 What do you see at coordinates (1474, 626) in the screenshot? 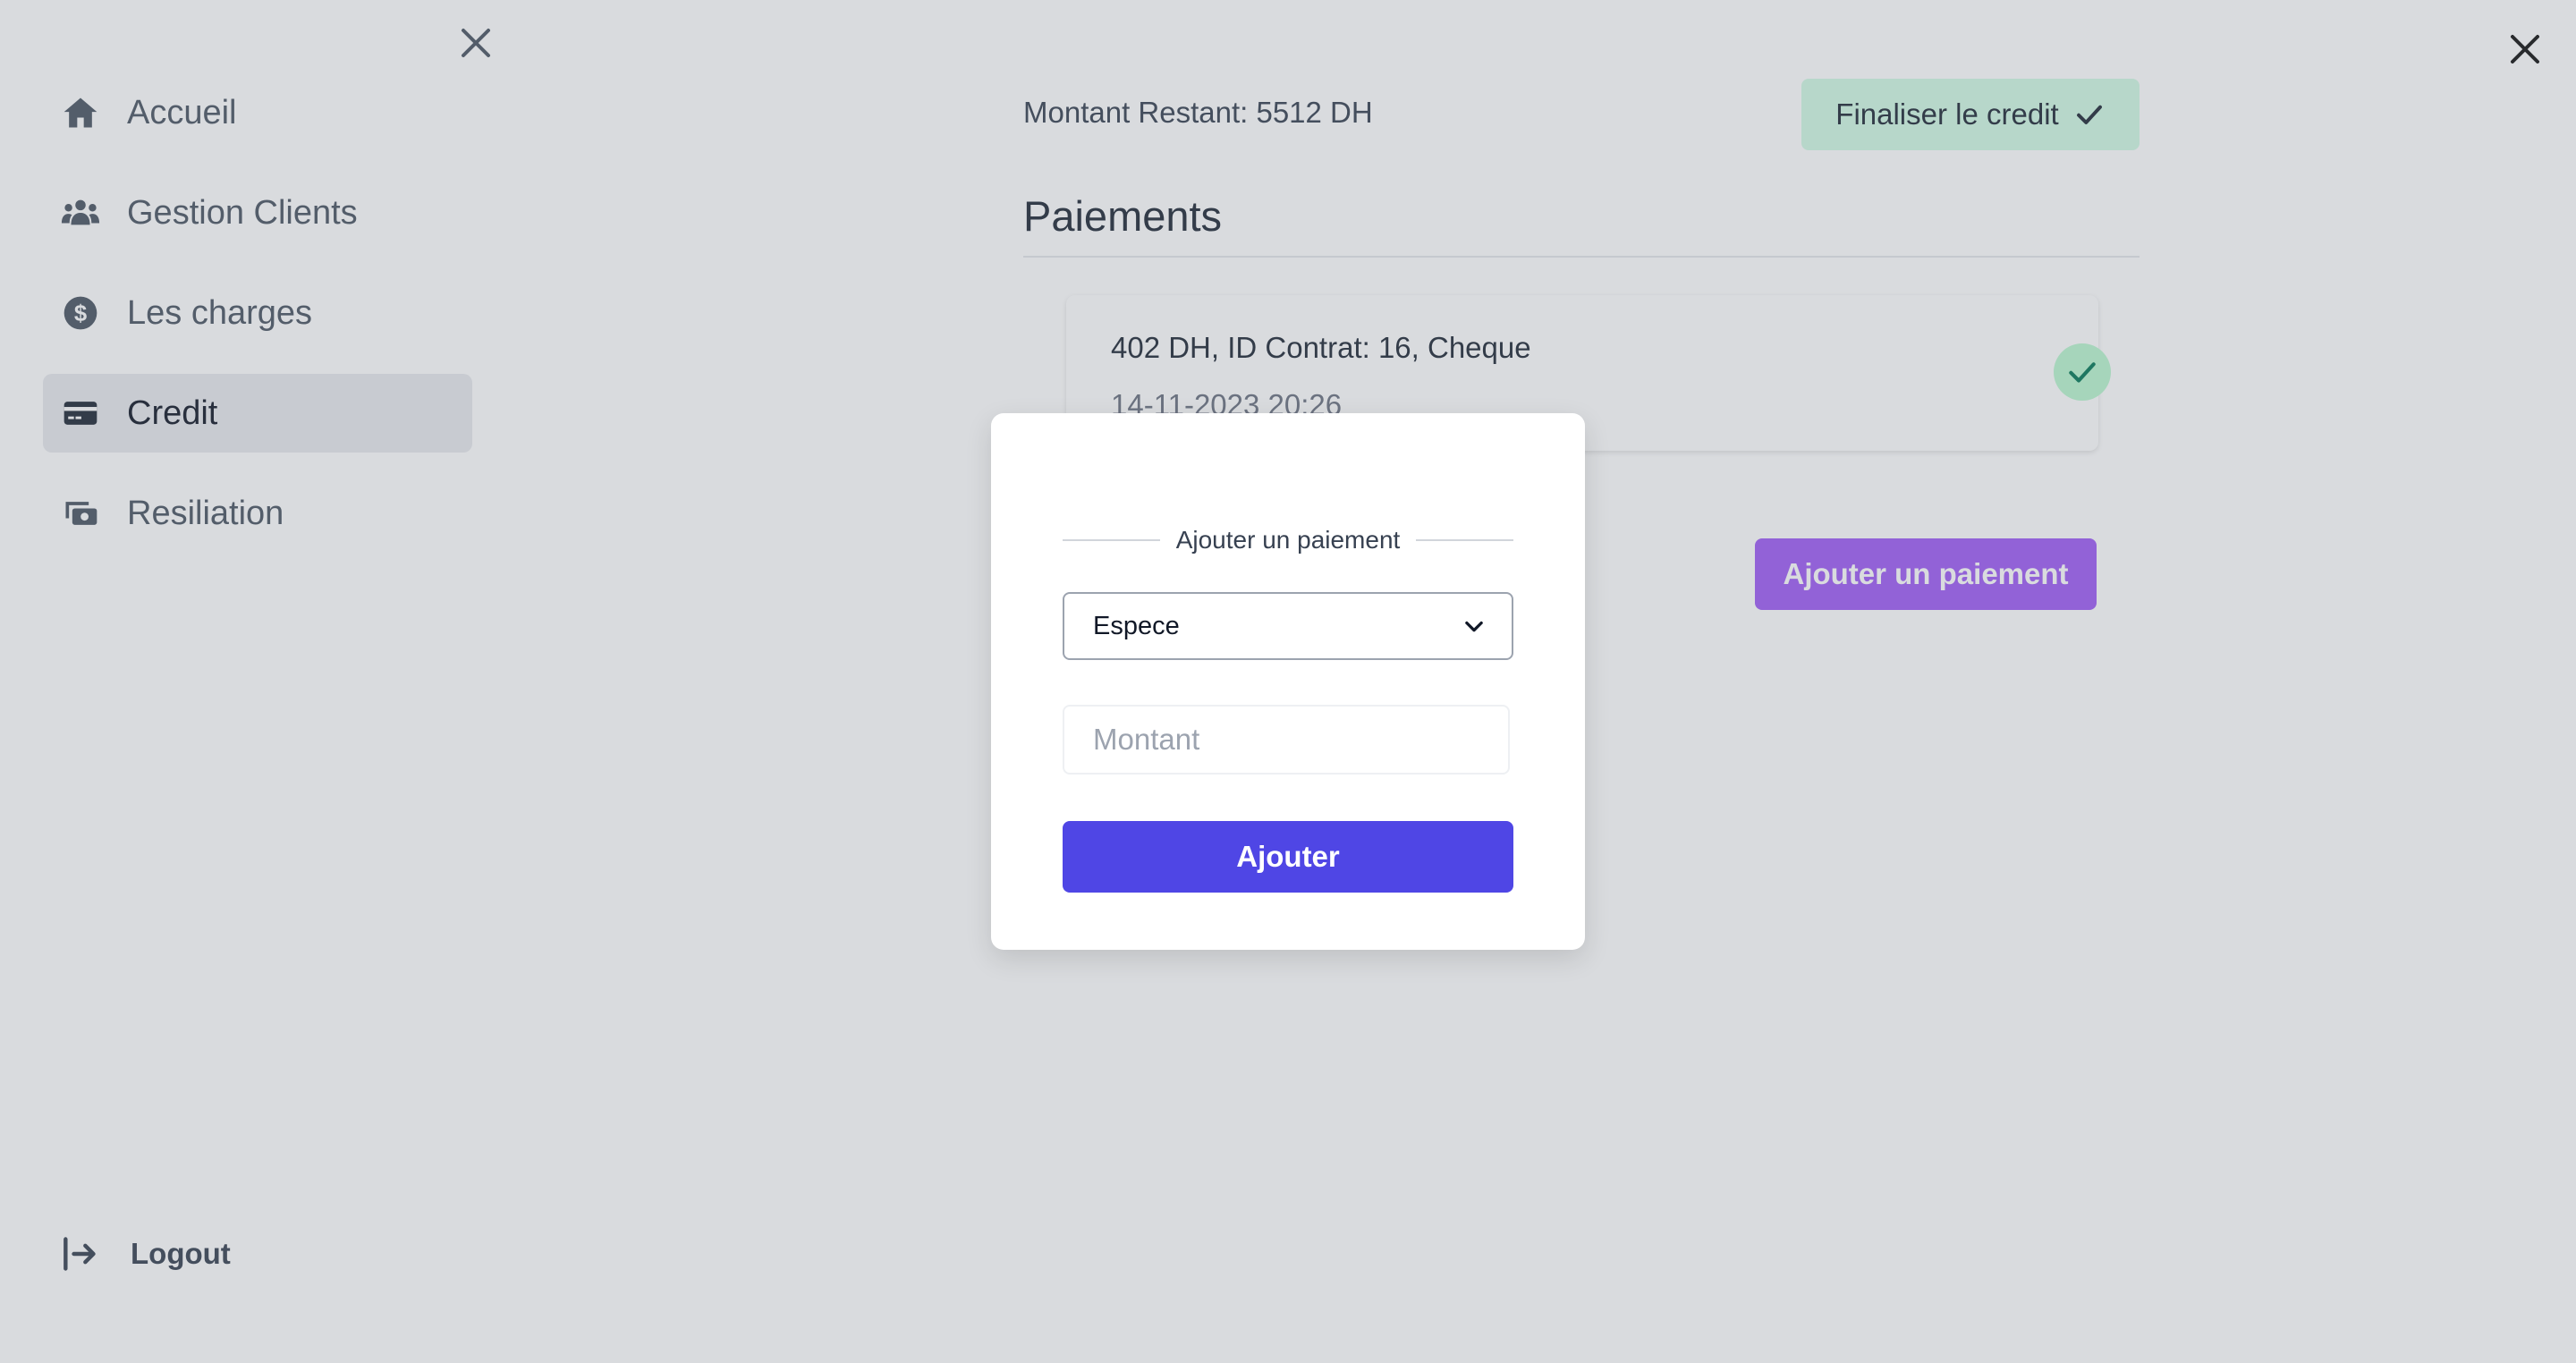
I see `chevron-down-icon` at bounding box center [1474, 626].